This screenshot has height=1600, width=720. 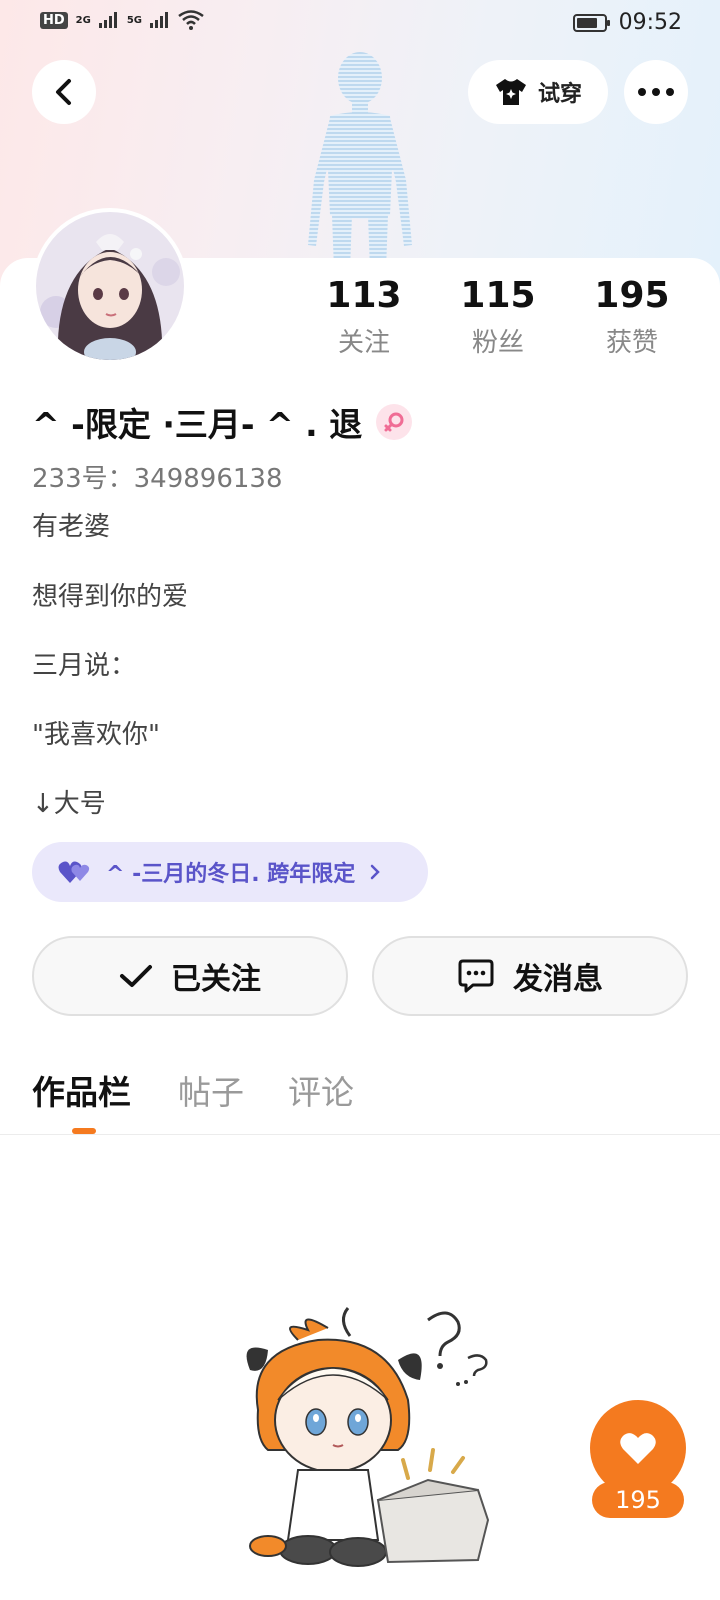 I want to click on back-button, so click(x=64, y=92).